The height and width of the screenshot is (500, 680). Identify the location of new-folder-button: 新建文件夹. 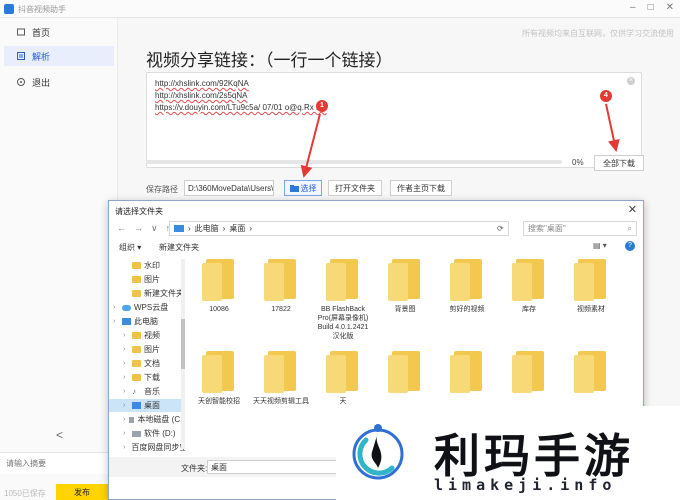
(179, 247).